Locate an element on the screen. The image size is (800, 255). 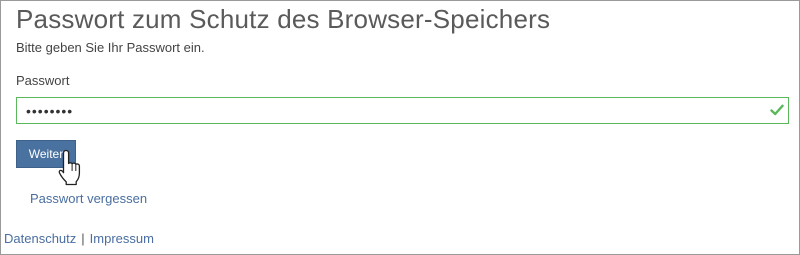
imprint-link: Impressum is located at coordinates (122, 238).